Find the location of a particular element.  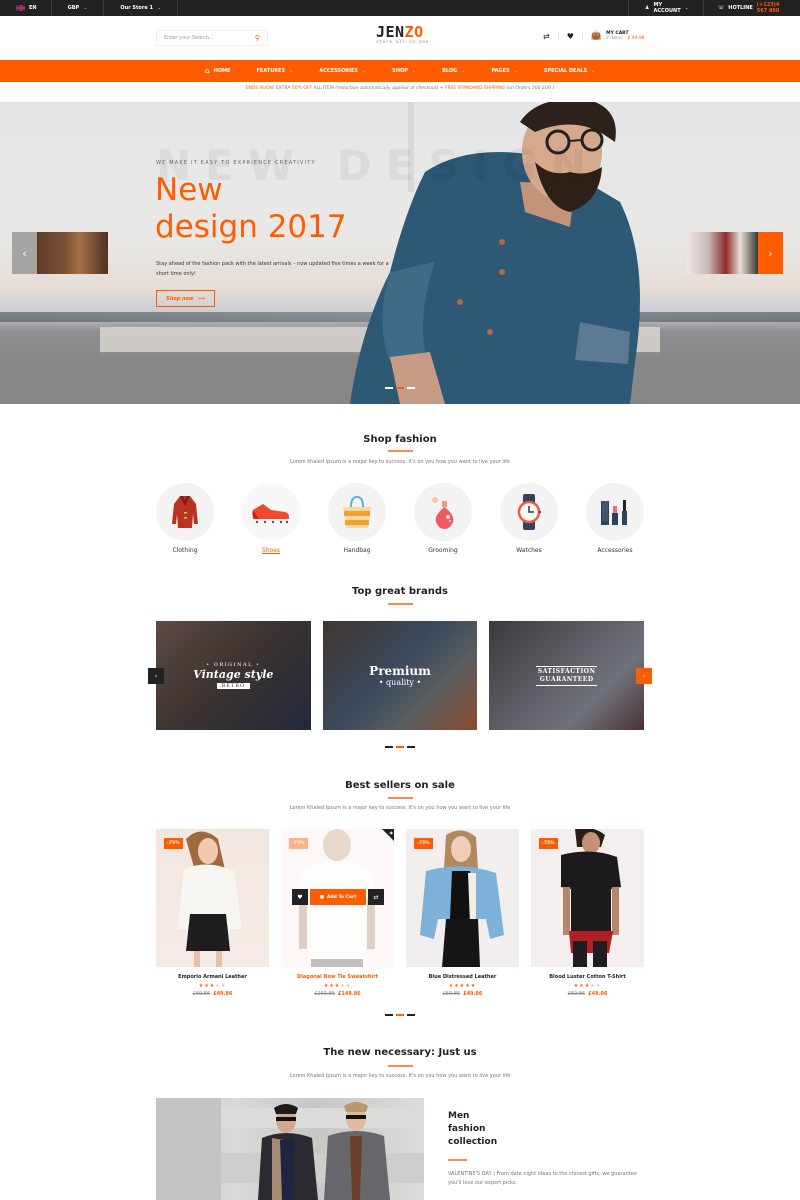

brand-card-premium: Premium • quality • is located at coordinates (400, 675).